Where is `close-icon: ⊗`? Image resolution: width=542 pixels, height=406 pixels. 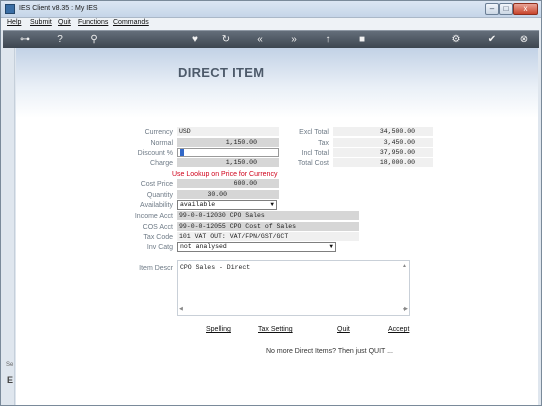 close-icon: ⊗ is located at coordinates (524, 40).